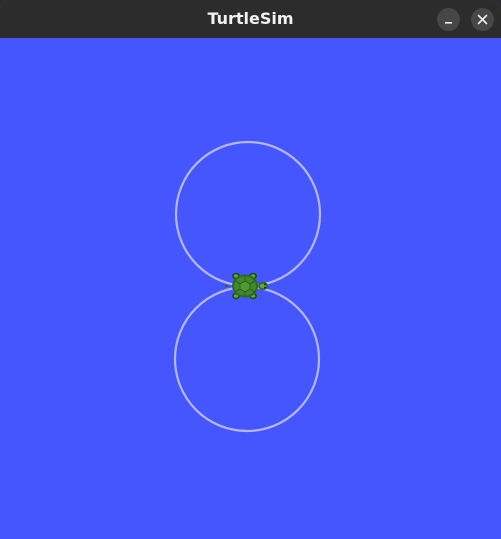 Image resolution: width=501 pixels, height=539 pixels. I want to click on minimize-button, so click(448, 19).